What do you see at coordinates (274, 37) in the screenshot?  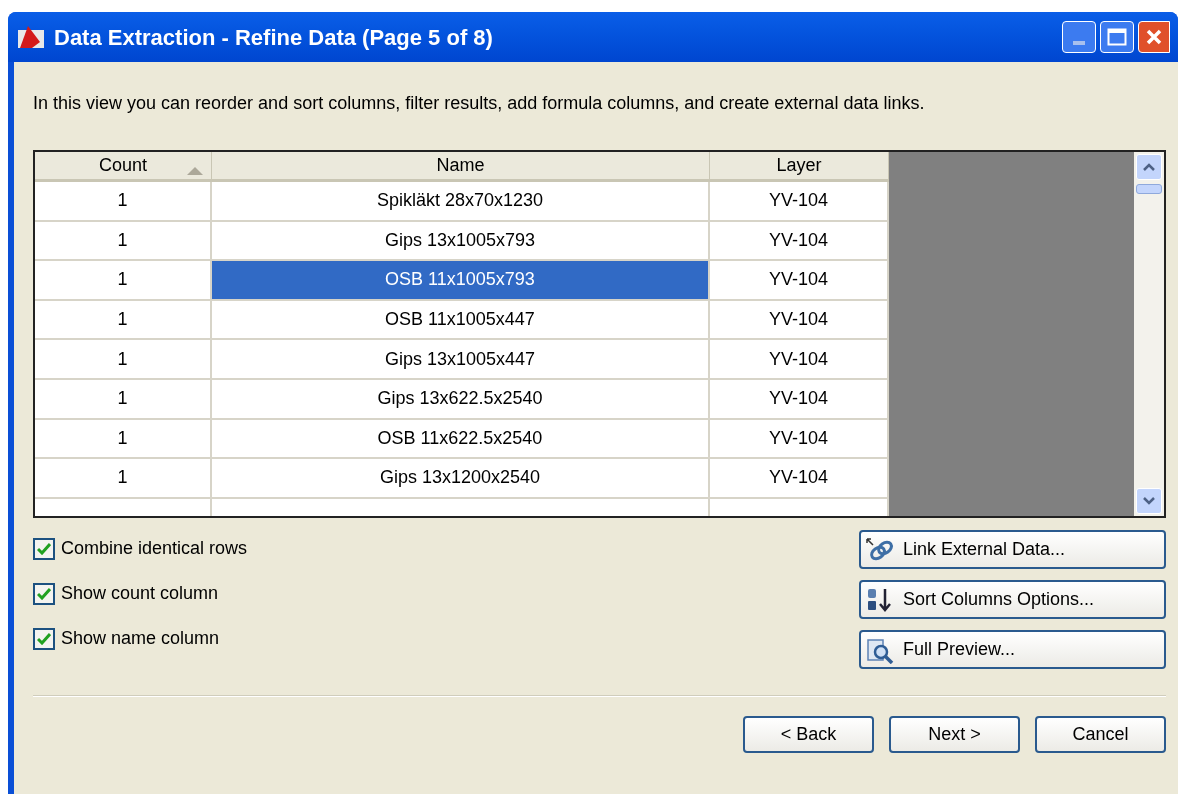 I see `window-title: Data Extraction - Refine Data (Page 5 of 8)` at bounding box center [274, 37].